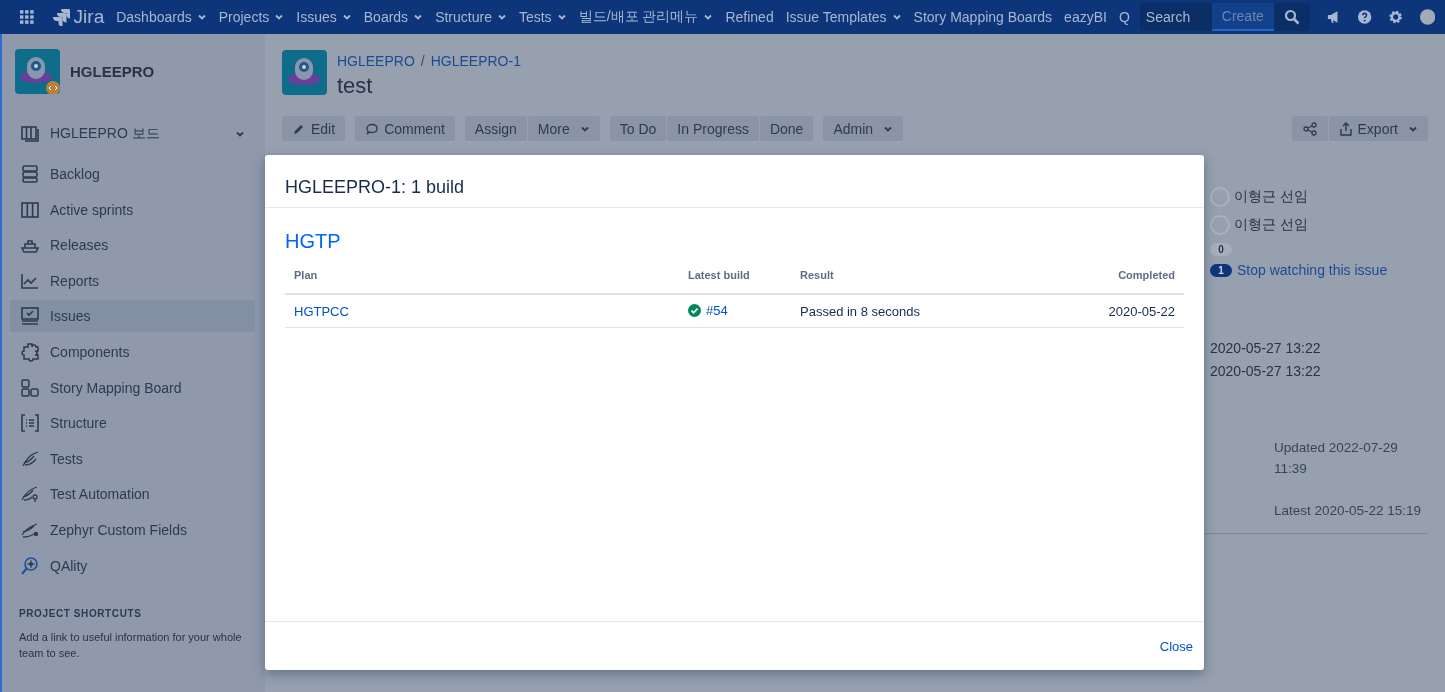 The height and width of the screenshot is (692, 1445). What do you see at coordinates (30, 316) in the screenshot?
I see `checked-screen-icon` at bounding box center [30, 316].